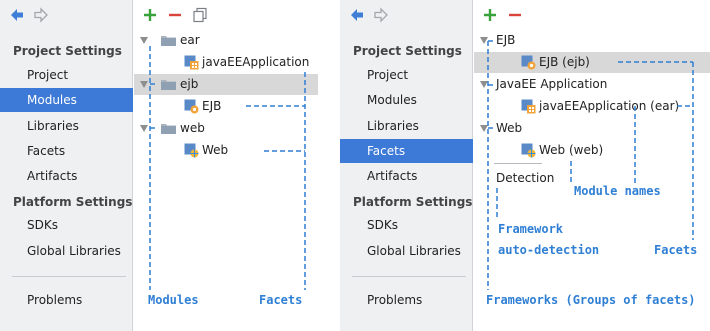 The image size is (710, 331). Describe the element at coordinates (173, 300) in the screenshot. I see `annotation-modules: Modules` at that location.